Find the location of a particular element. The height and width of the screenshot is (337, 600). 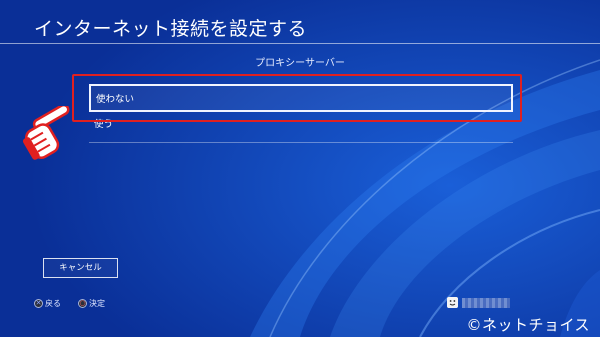

confirm-hint-label: 決定 is located at coordinates (97, 303).